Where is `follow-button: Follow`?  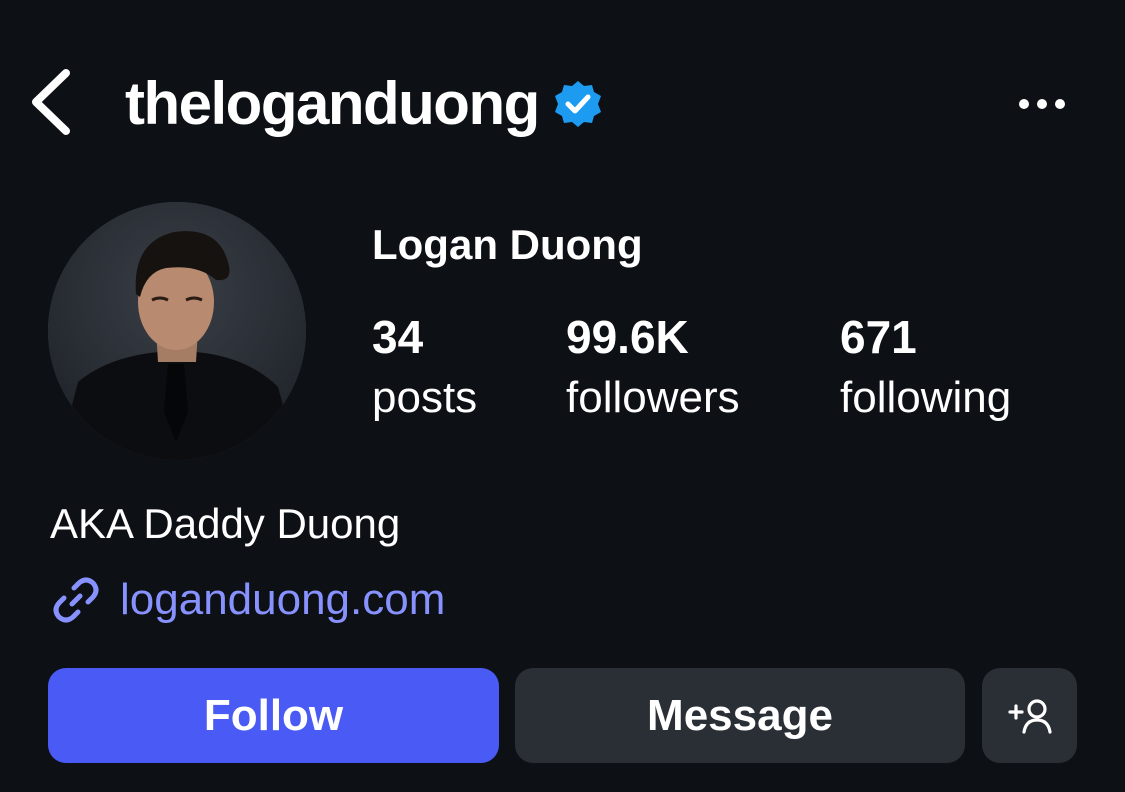 follow-button: Follow is located at coordinates (273, 715).